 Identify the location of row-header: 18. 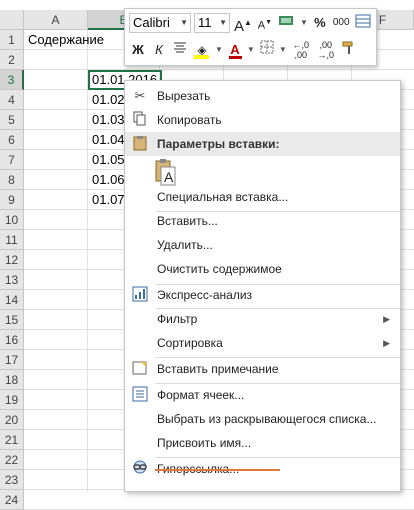
(12, 380).